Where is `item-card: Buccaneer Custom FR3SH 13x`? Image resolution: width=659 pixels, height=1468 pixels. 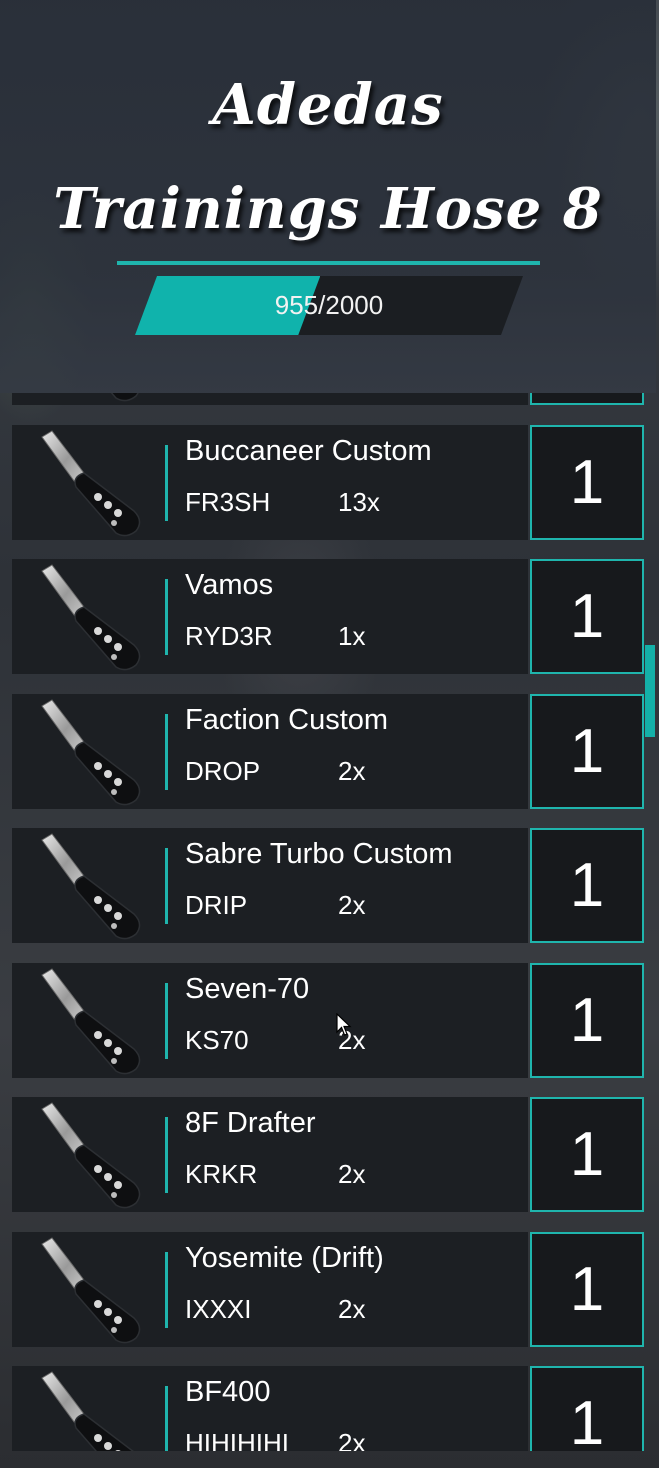 item-card: Buccaneer Custom FR3SH 13x is located at coordinates (270, 482).